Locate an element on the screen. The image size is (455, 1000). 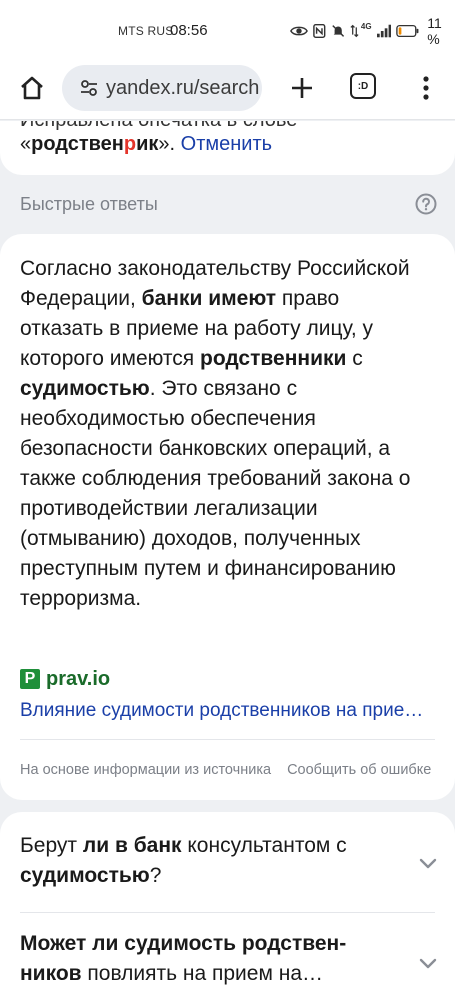
battery-icon is located at coordinates (407, 31).